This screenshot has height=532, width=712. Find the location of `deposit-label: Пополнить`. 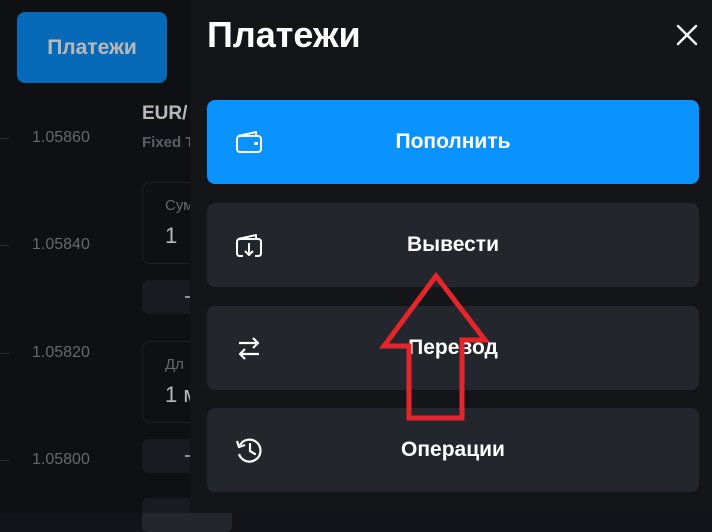

deposit-label: Пополнить is located at coordinates (453, 141).